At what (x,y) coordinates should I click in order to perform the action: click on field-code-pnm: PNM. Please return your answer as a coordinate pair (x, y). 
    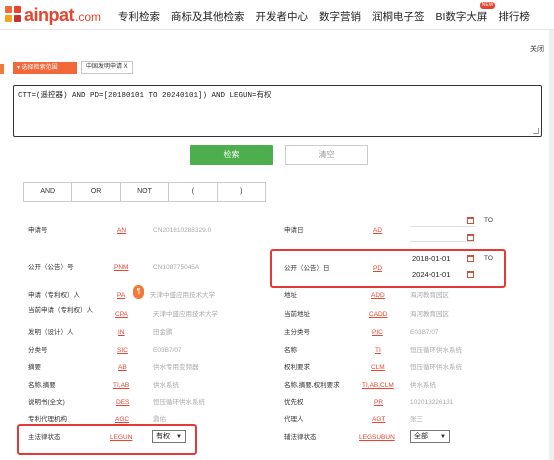
    Looking at the image, I should click on (121, 268).